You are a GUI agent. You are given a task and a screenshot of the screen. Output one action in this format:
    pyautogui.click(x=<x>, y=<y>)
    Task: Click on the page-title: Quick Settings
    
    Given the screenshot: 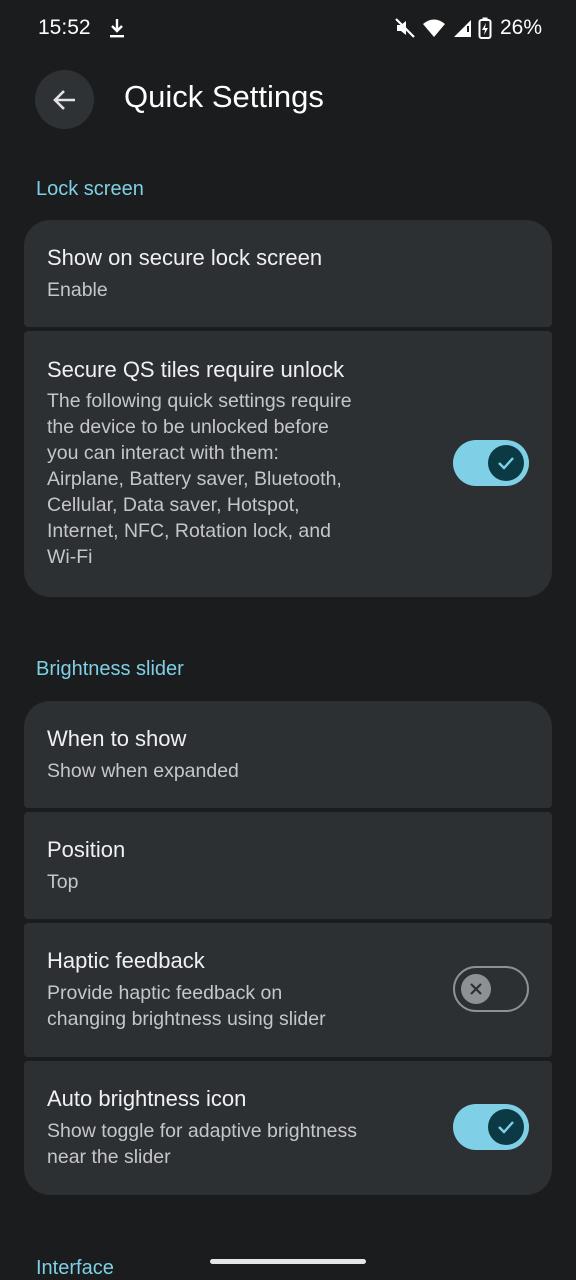 What is the action you would take?
    pyautogui.click(x=224, y=96)
    